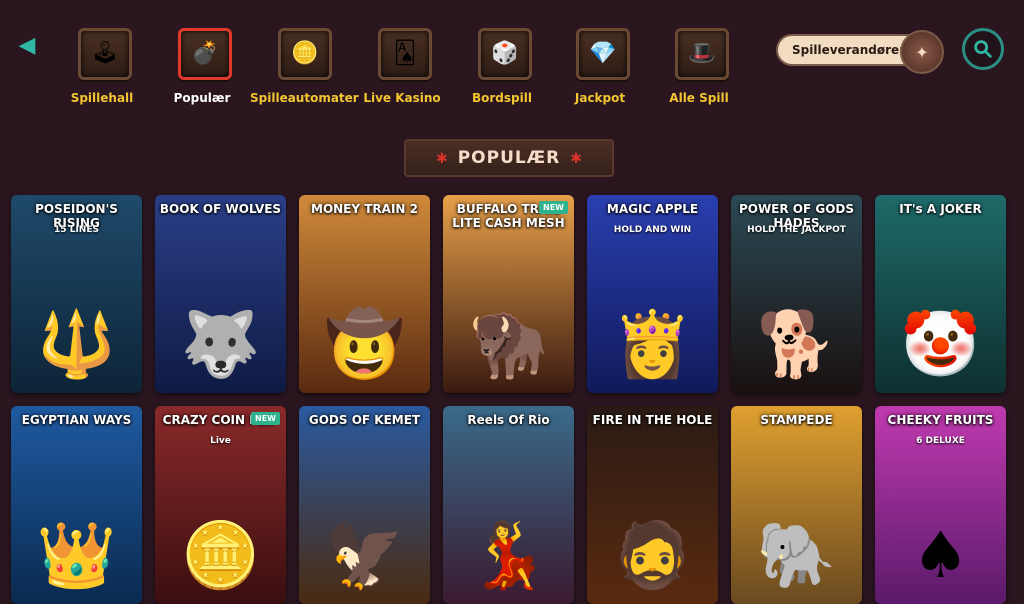 This screenshot has height=604, width=1024. What do you see at coordinates (796, 420) in the screenshot?
I see `game-title: STAMPEDE` at bounding box center [796, 420].